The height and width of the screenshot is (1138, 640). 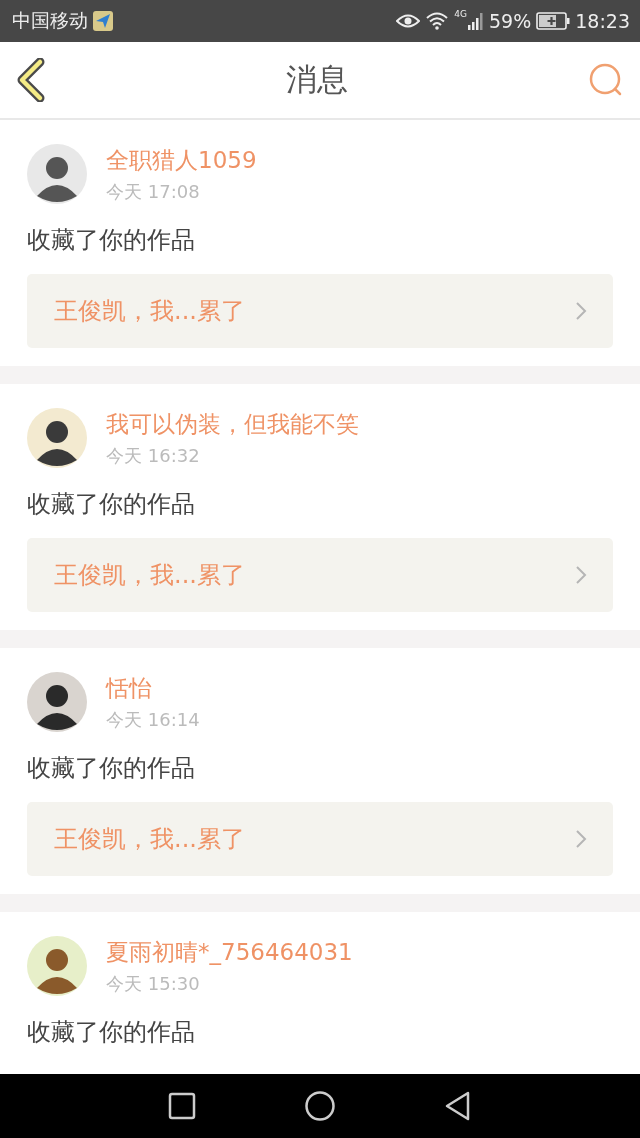 I want to click on recents-button, so click(x=182, y=1106).